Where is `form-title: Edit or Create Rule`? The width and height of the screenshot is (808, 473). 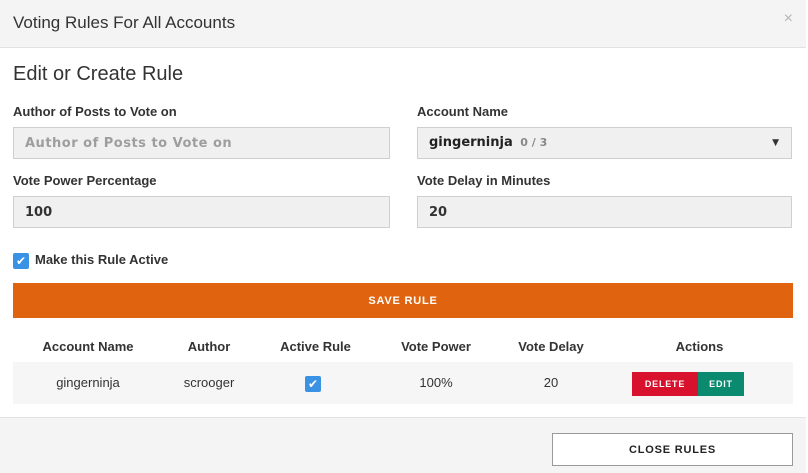
form-title: Edit or Create Rule is located at coordinates (98, 74).